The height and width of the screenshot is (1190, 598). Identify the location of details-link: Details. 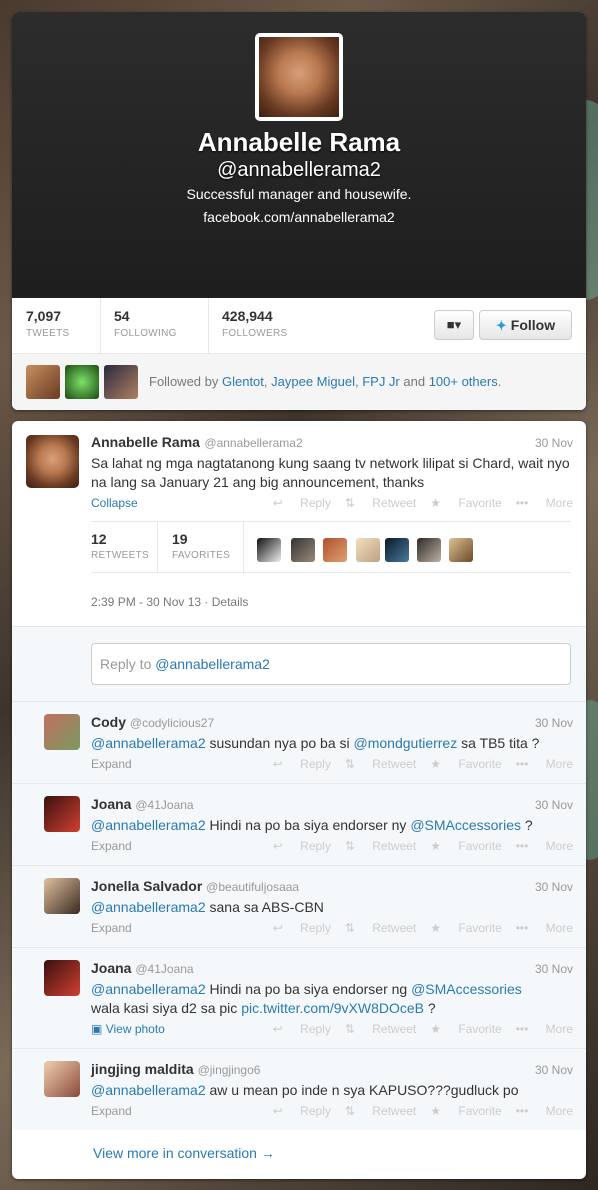
(230, 602).